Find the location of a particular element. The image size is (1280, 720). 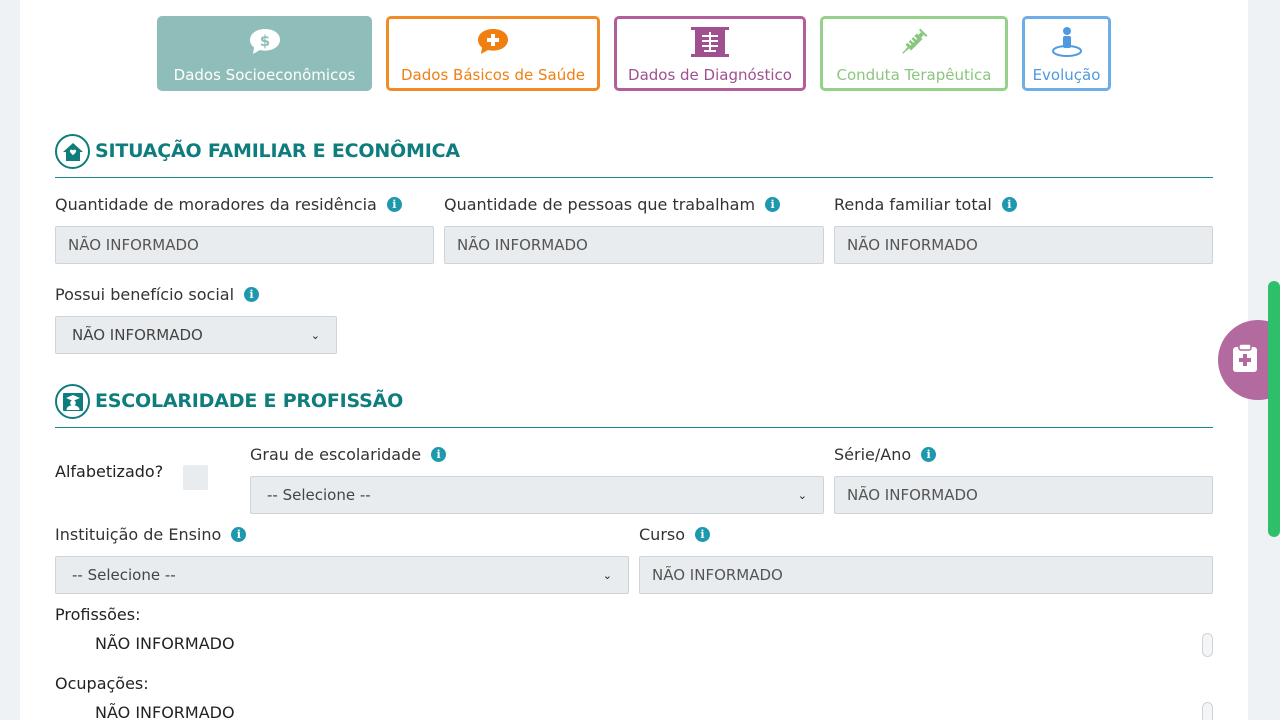

tab-evolucao: Evolução is located at coordinates (1066, 53).